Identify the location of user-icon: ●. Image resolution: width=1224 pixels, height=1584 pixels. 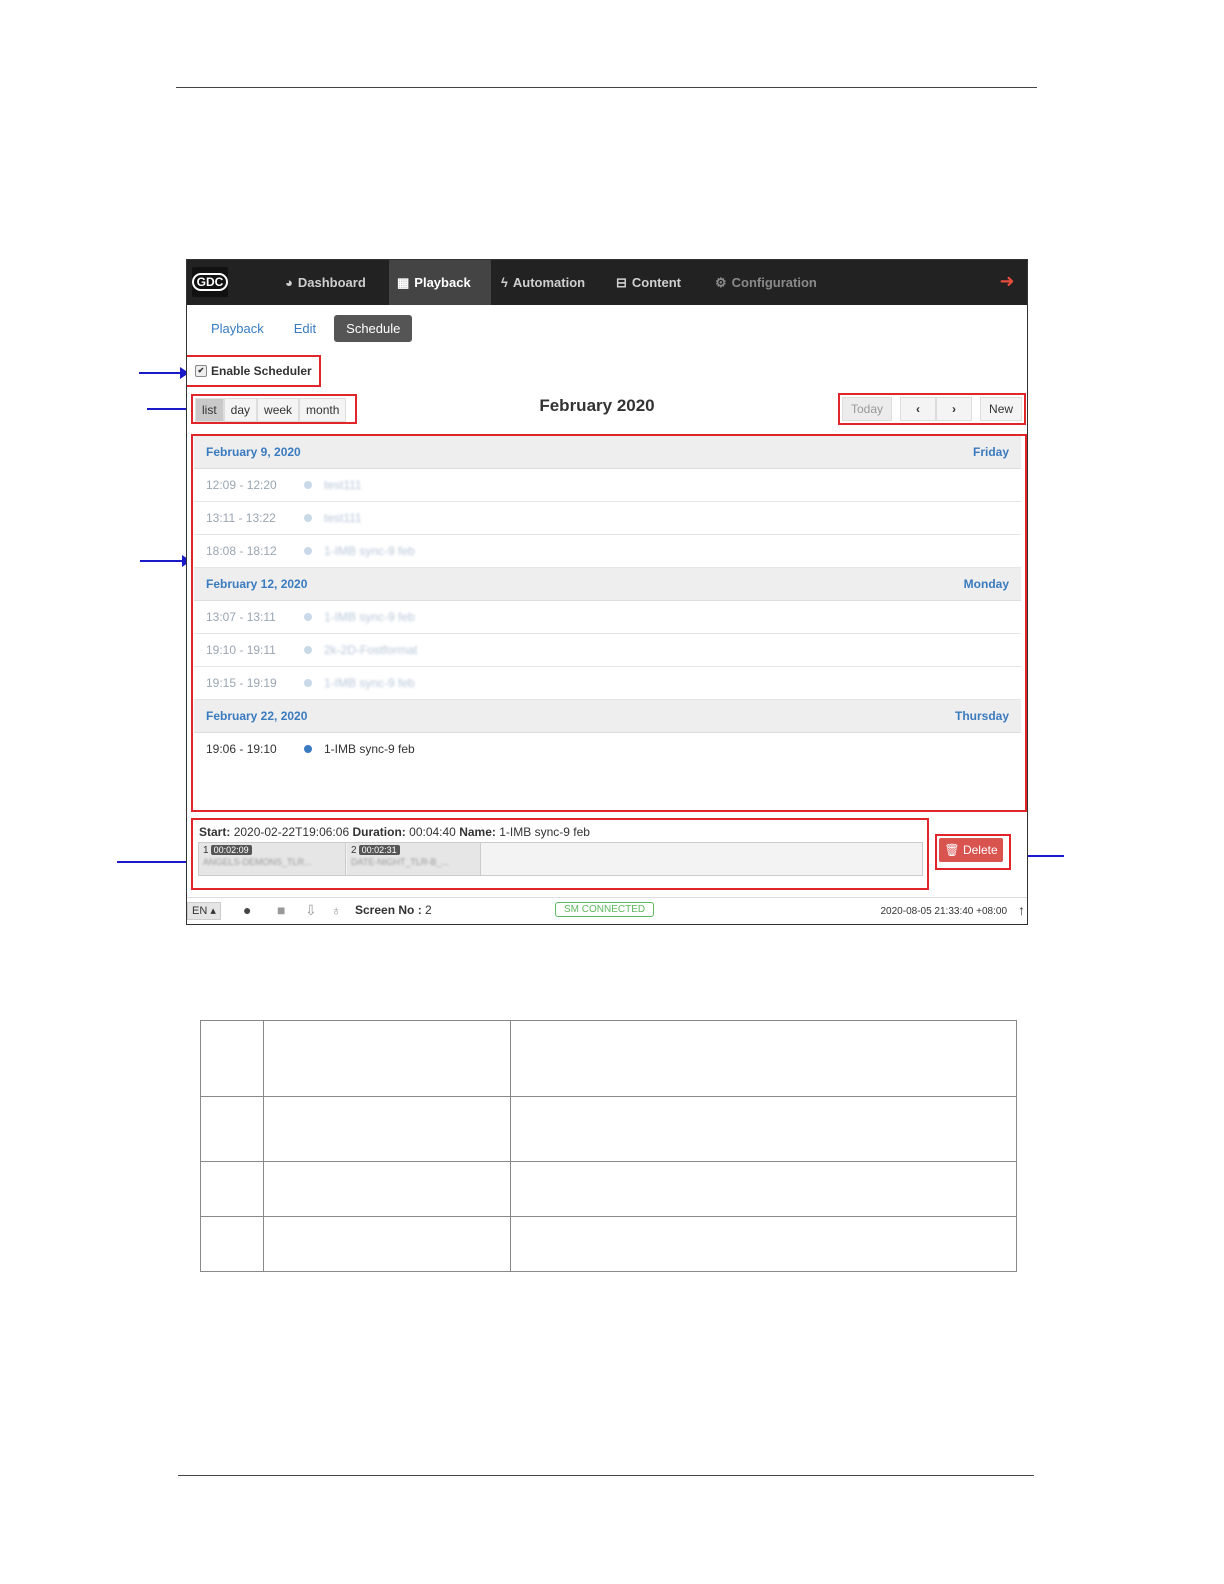
(247, 910).